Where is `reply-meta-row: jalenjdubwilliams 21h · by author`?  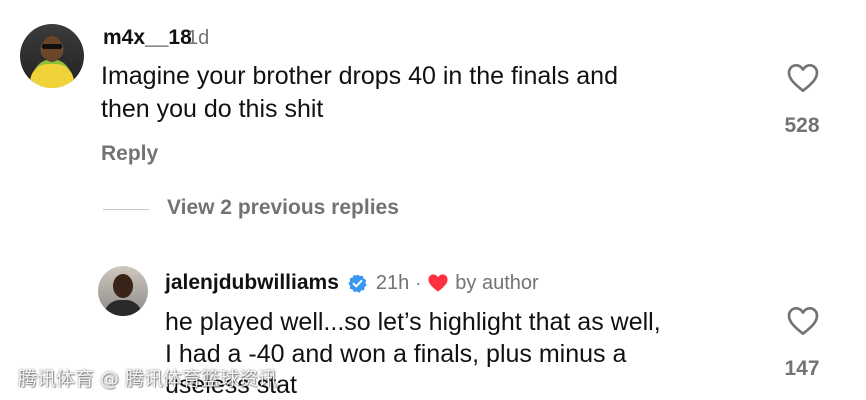
reply-meta-row: jalenjdubwilliams 21h · by author is located at coordinates (352, 283).